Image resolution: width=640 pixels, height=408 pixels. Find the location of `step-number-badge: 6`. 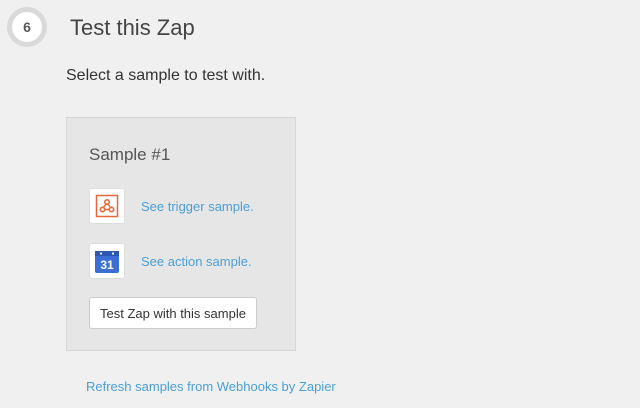

step-number-badge: 6 is located at coordinates (27, 27).